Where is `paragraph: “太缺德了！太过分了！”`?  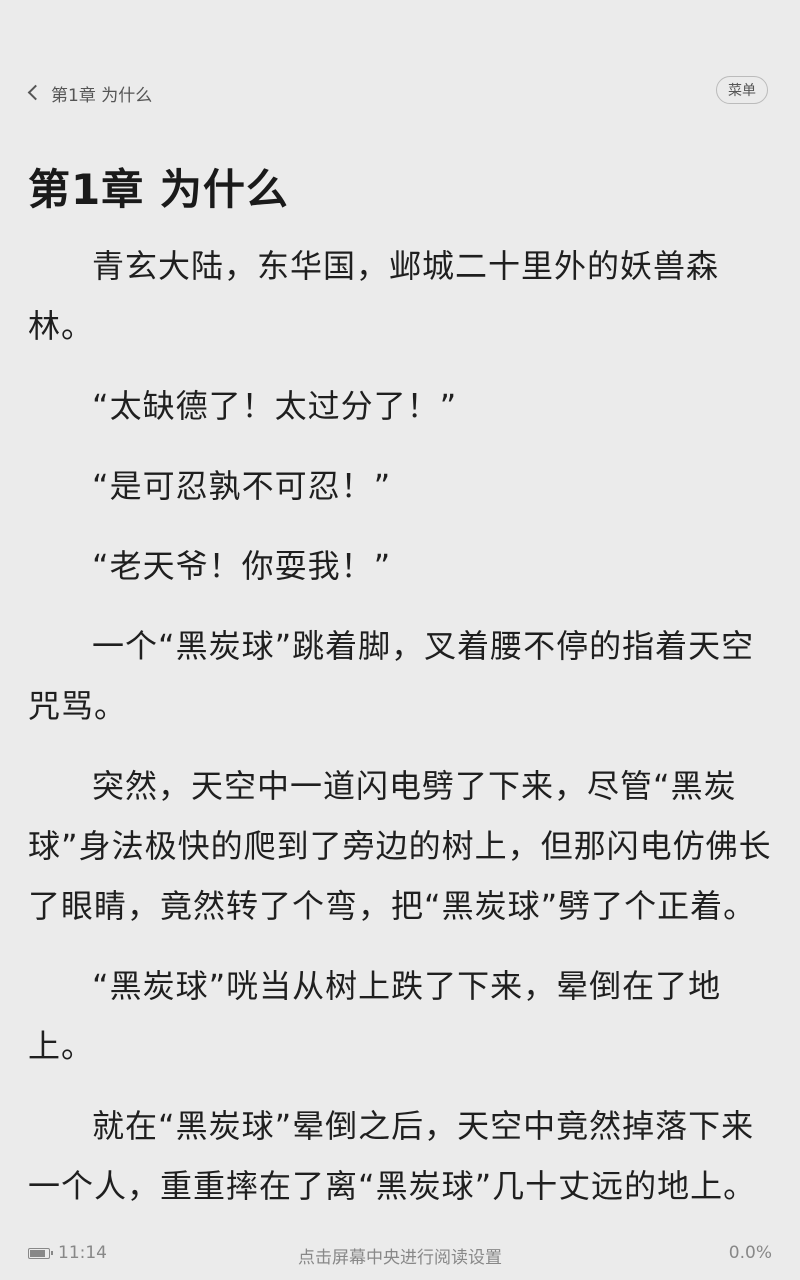 paragraph: “太缺德了！太过分了！” is located at coordinates (275, 406).